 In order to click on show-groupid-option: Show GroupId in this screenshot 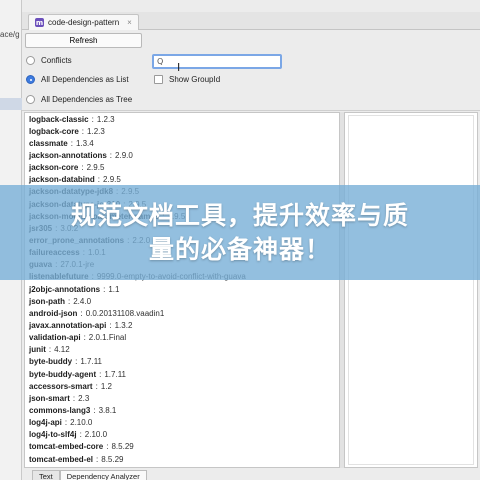, I will do `click(187, 79)`.